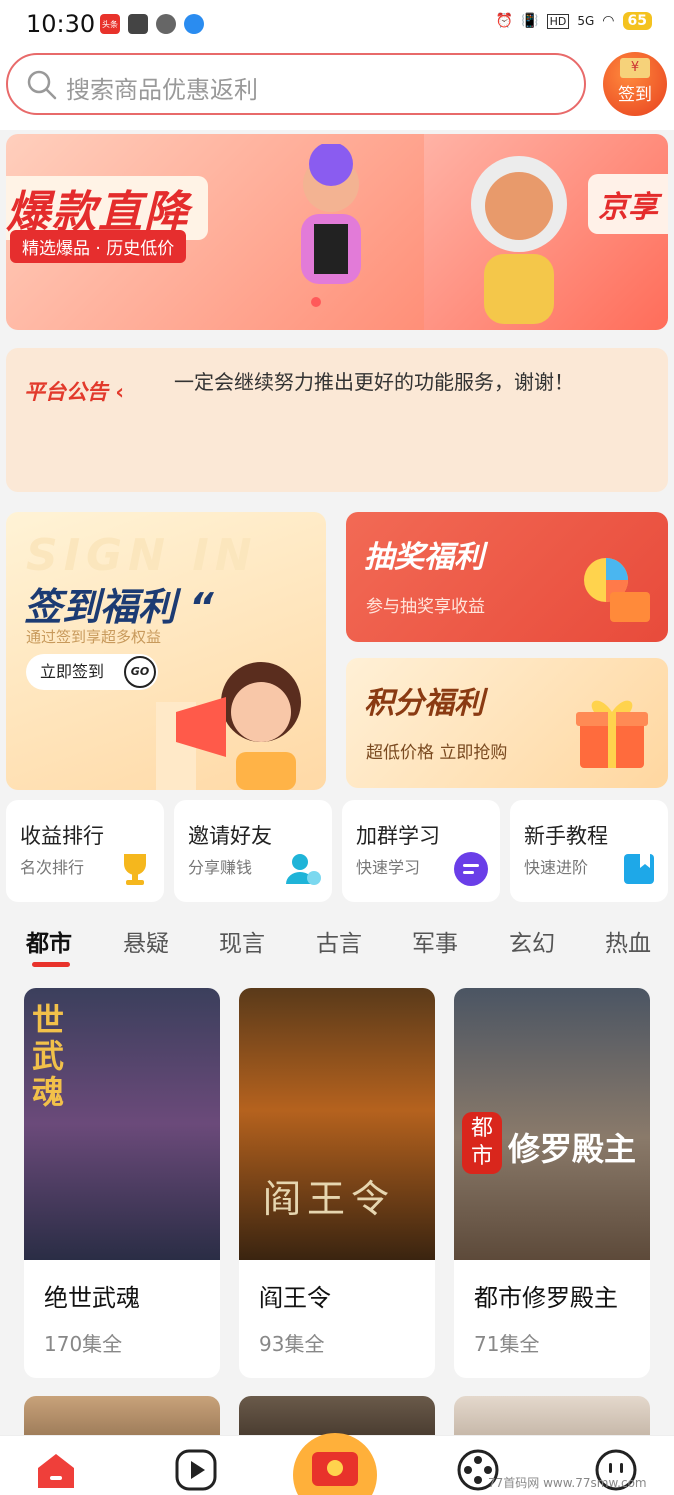 This screenshot has height=1495, width=674. Describe the element at coordinates (637, 21) in the screenshot. I see `battery-icon: 65` at that location.